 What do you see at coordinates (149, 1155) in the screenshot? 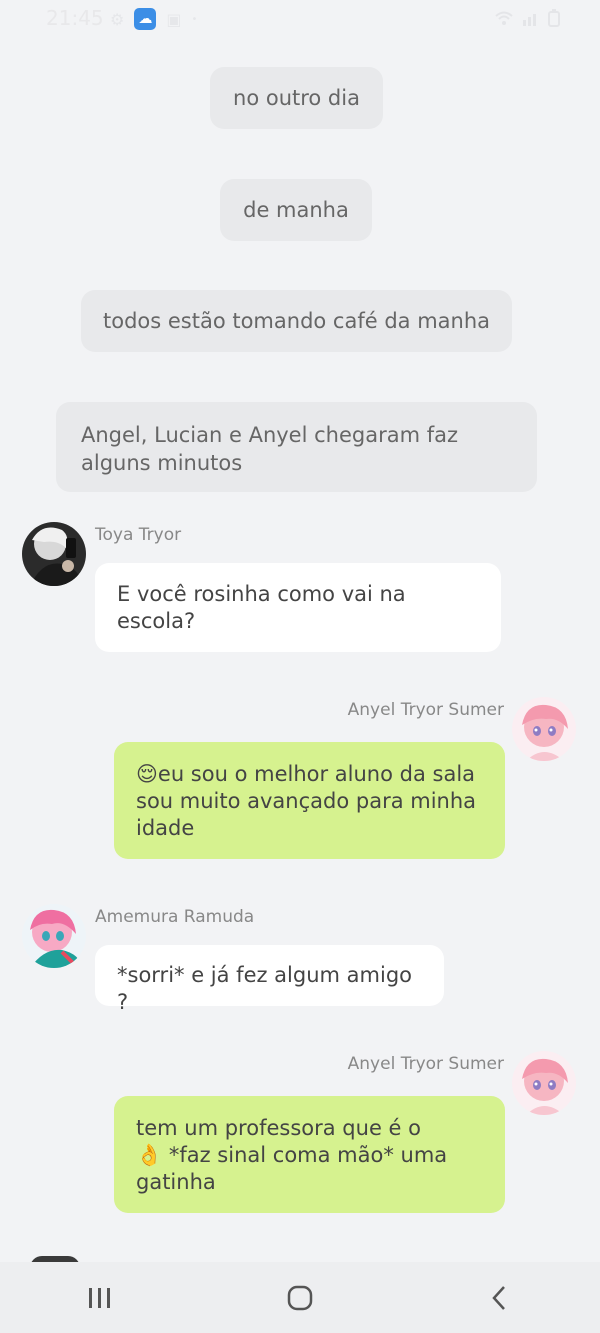
I see `emoji: 👌` at bounding box center [149, 1155].